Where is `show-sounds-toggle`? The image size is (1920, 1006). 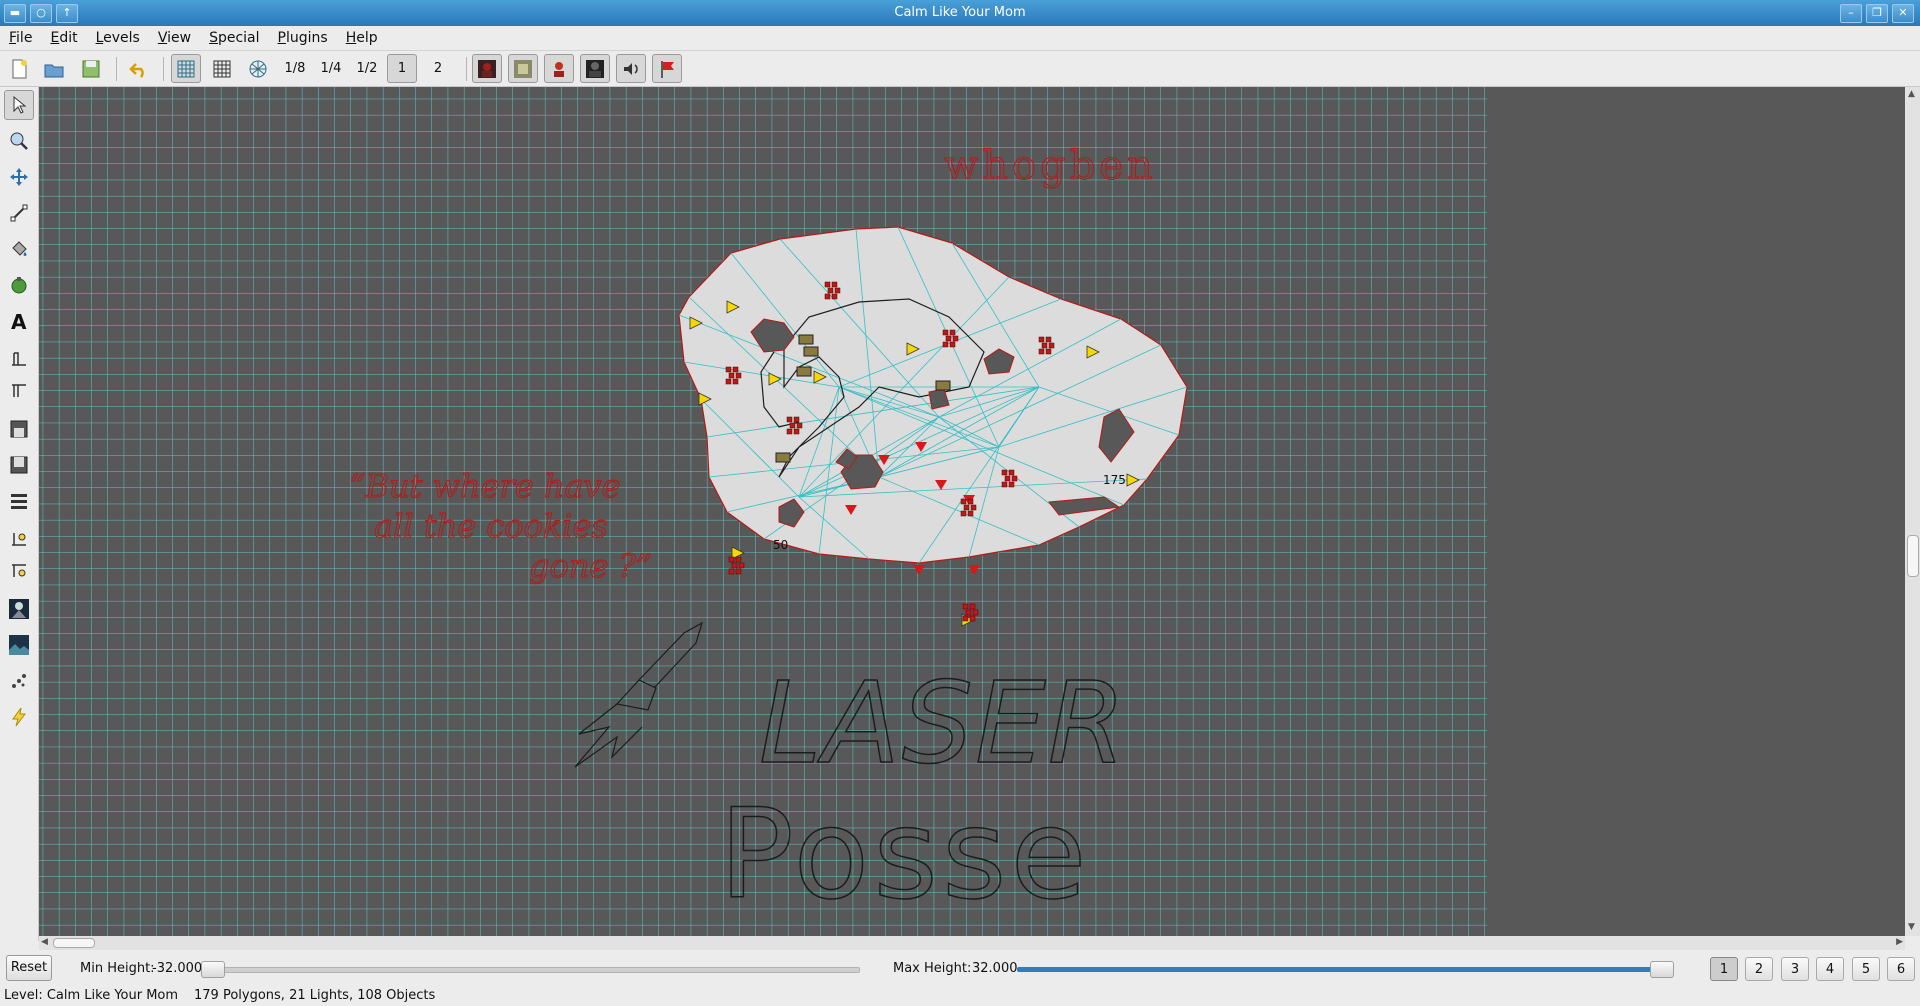
show-sounds-toggle is located at coordinates (631, 68).